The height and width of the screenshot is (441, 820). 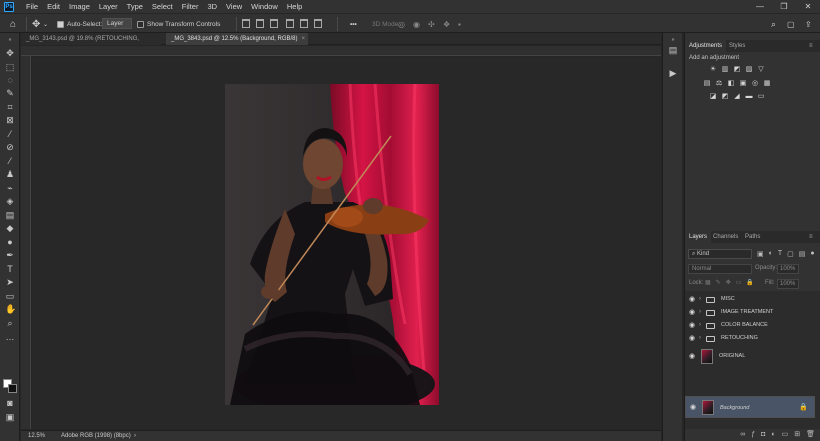 I want to click on quick-mask-icon: ◙, so click(x=10, y=403).